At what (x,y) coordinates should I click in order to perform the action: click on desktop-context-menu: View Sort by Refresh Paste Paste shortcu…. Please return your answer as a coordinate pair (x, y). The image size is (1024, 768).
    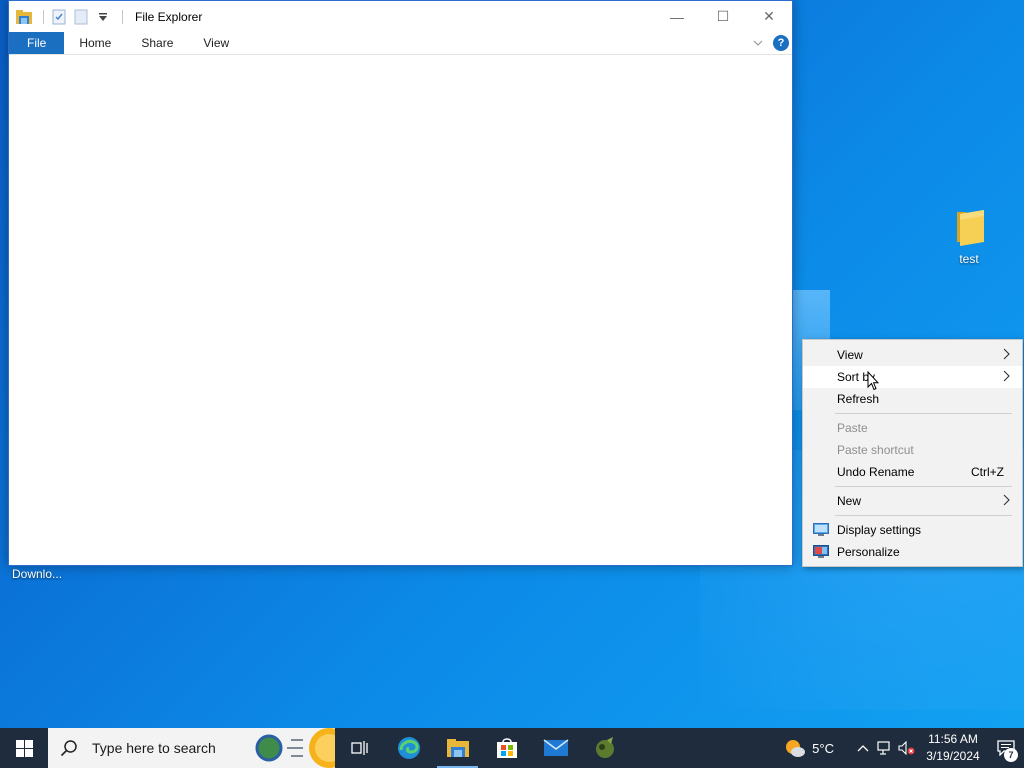
    Looking at the image, I should click on (912, 453).